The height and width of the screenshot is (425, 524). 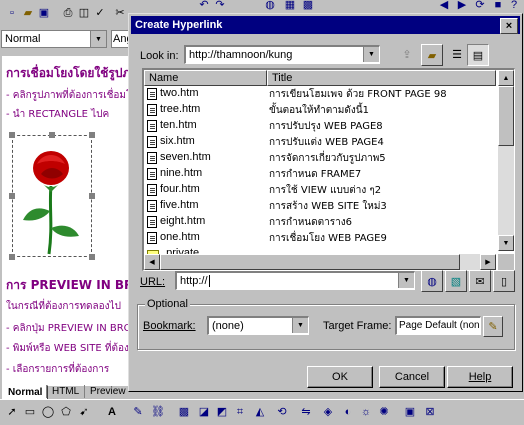 I want to click on close-icon: ×, so click(x=509, y=26).